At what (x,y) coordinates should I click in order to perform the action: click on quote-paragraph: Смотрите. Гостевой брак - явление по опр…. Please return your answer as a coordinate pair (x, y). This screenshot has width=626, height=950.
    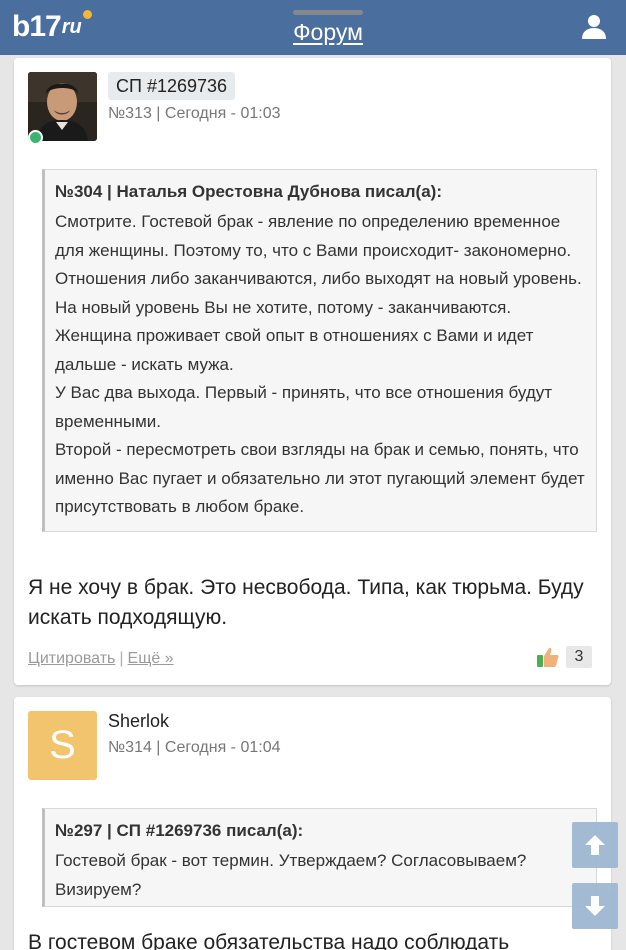
    Looking at the image, I should click on (318, 293).